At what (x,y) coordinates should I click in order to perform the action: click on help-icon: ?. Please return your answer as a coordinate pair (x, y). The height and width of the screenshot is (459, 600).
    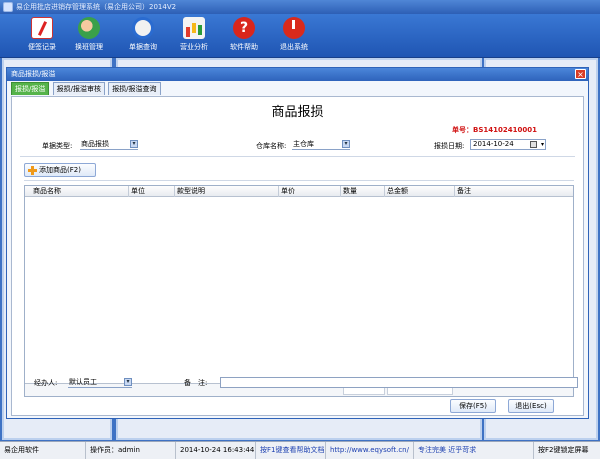
    Looking at the image, I should click on (244, 28).